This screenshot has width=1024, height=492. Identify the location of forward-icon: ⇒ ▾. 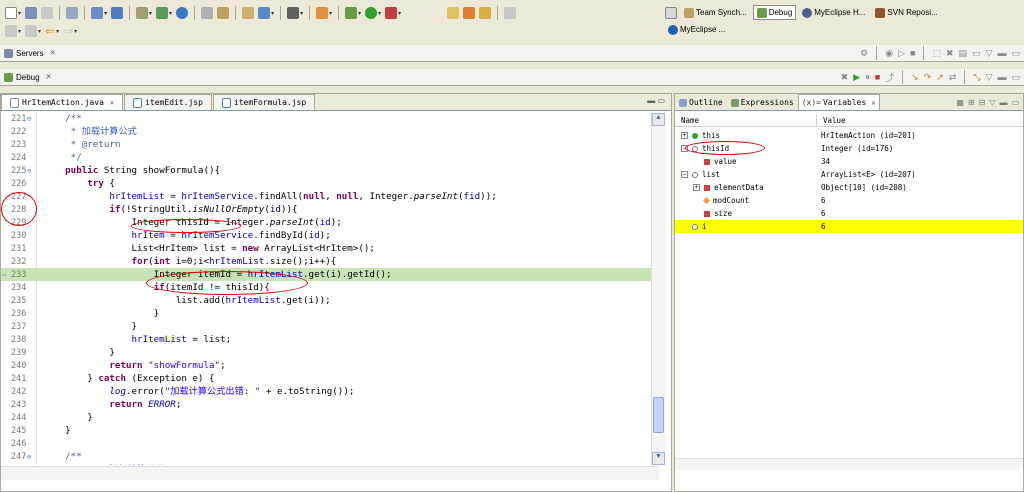
(70, 31).